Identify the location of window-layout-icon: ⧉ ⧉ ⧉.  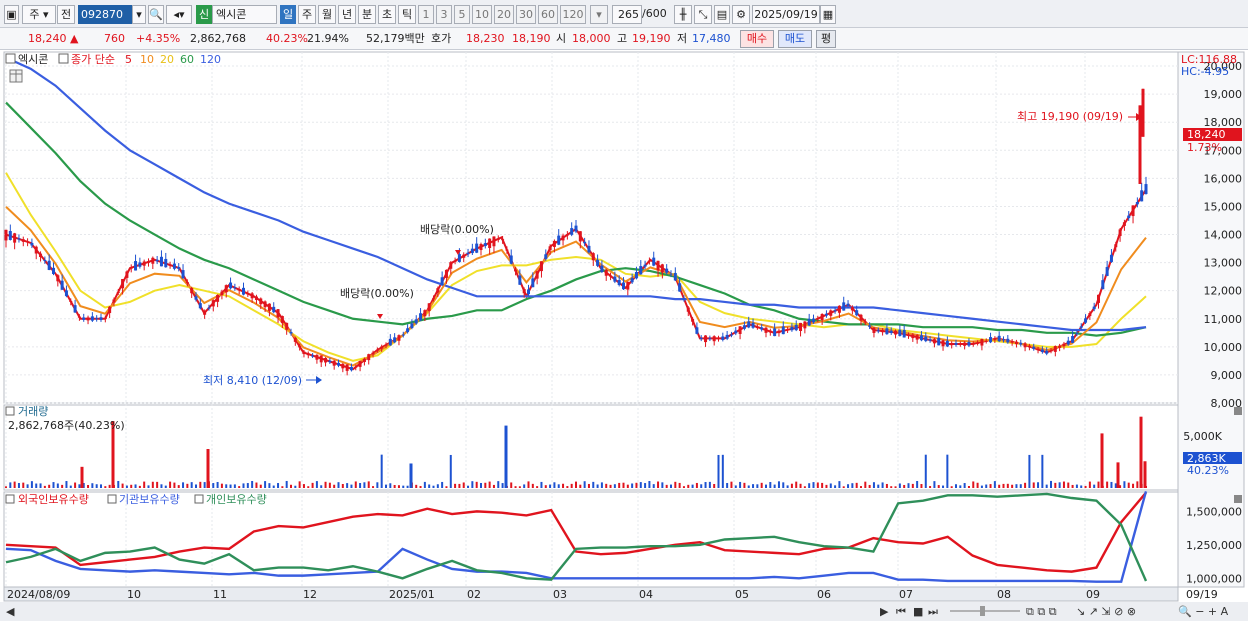
(1041, 611).